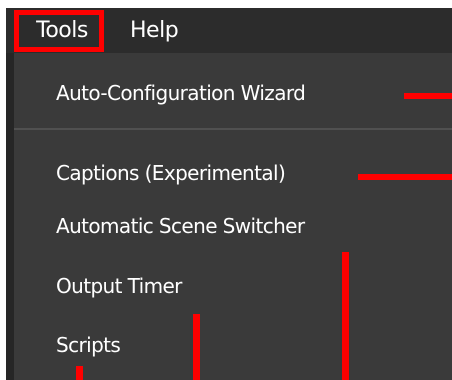 This screenshot has width=452, height=380. Describe the element at coordinates (181, 93) in the screenshot. I see `menu-item-auto-configuration-wizard: Auto-Configuration Wizard` at that location.